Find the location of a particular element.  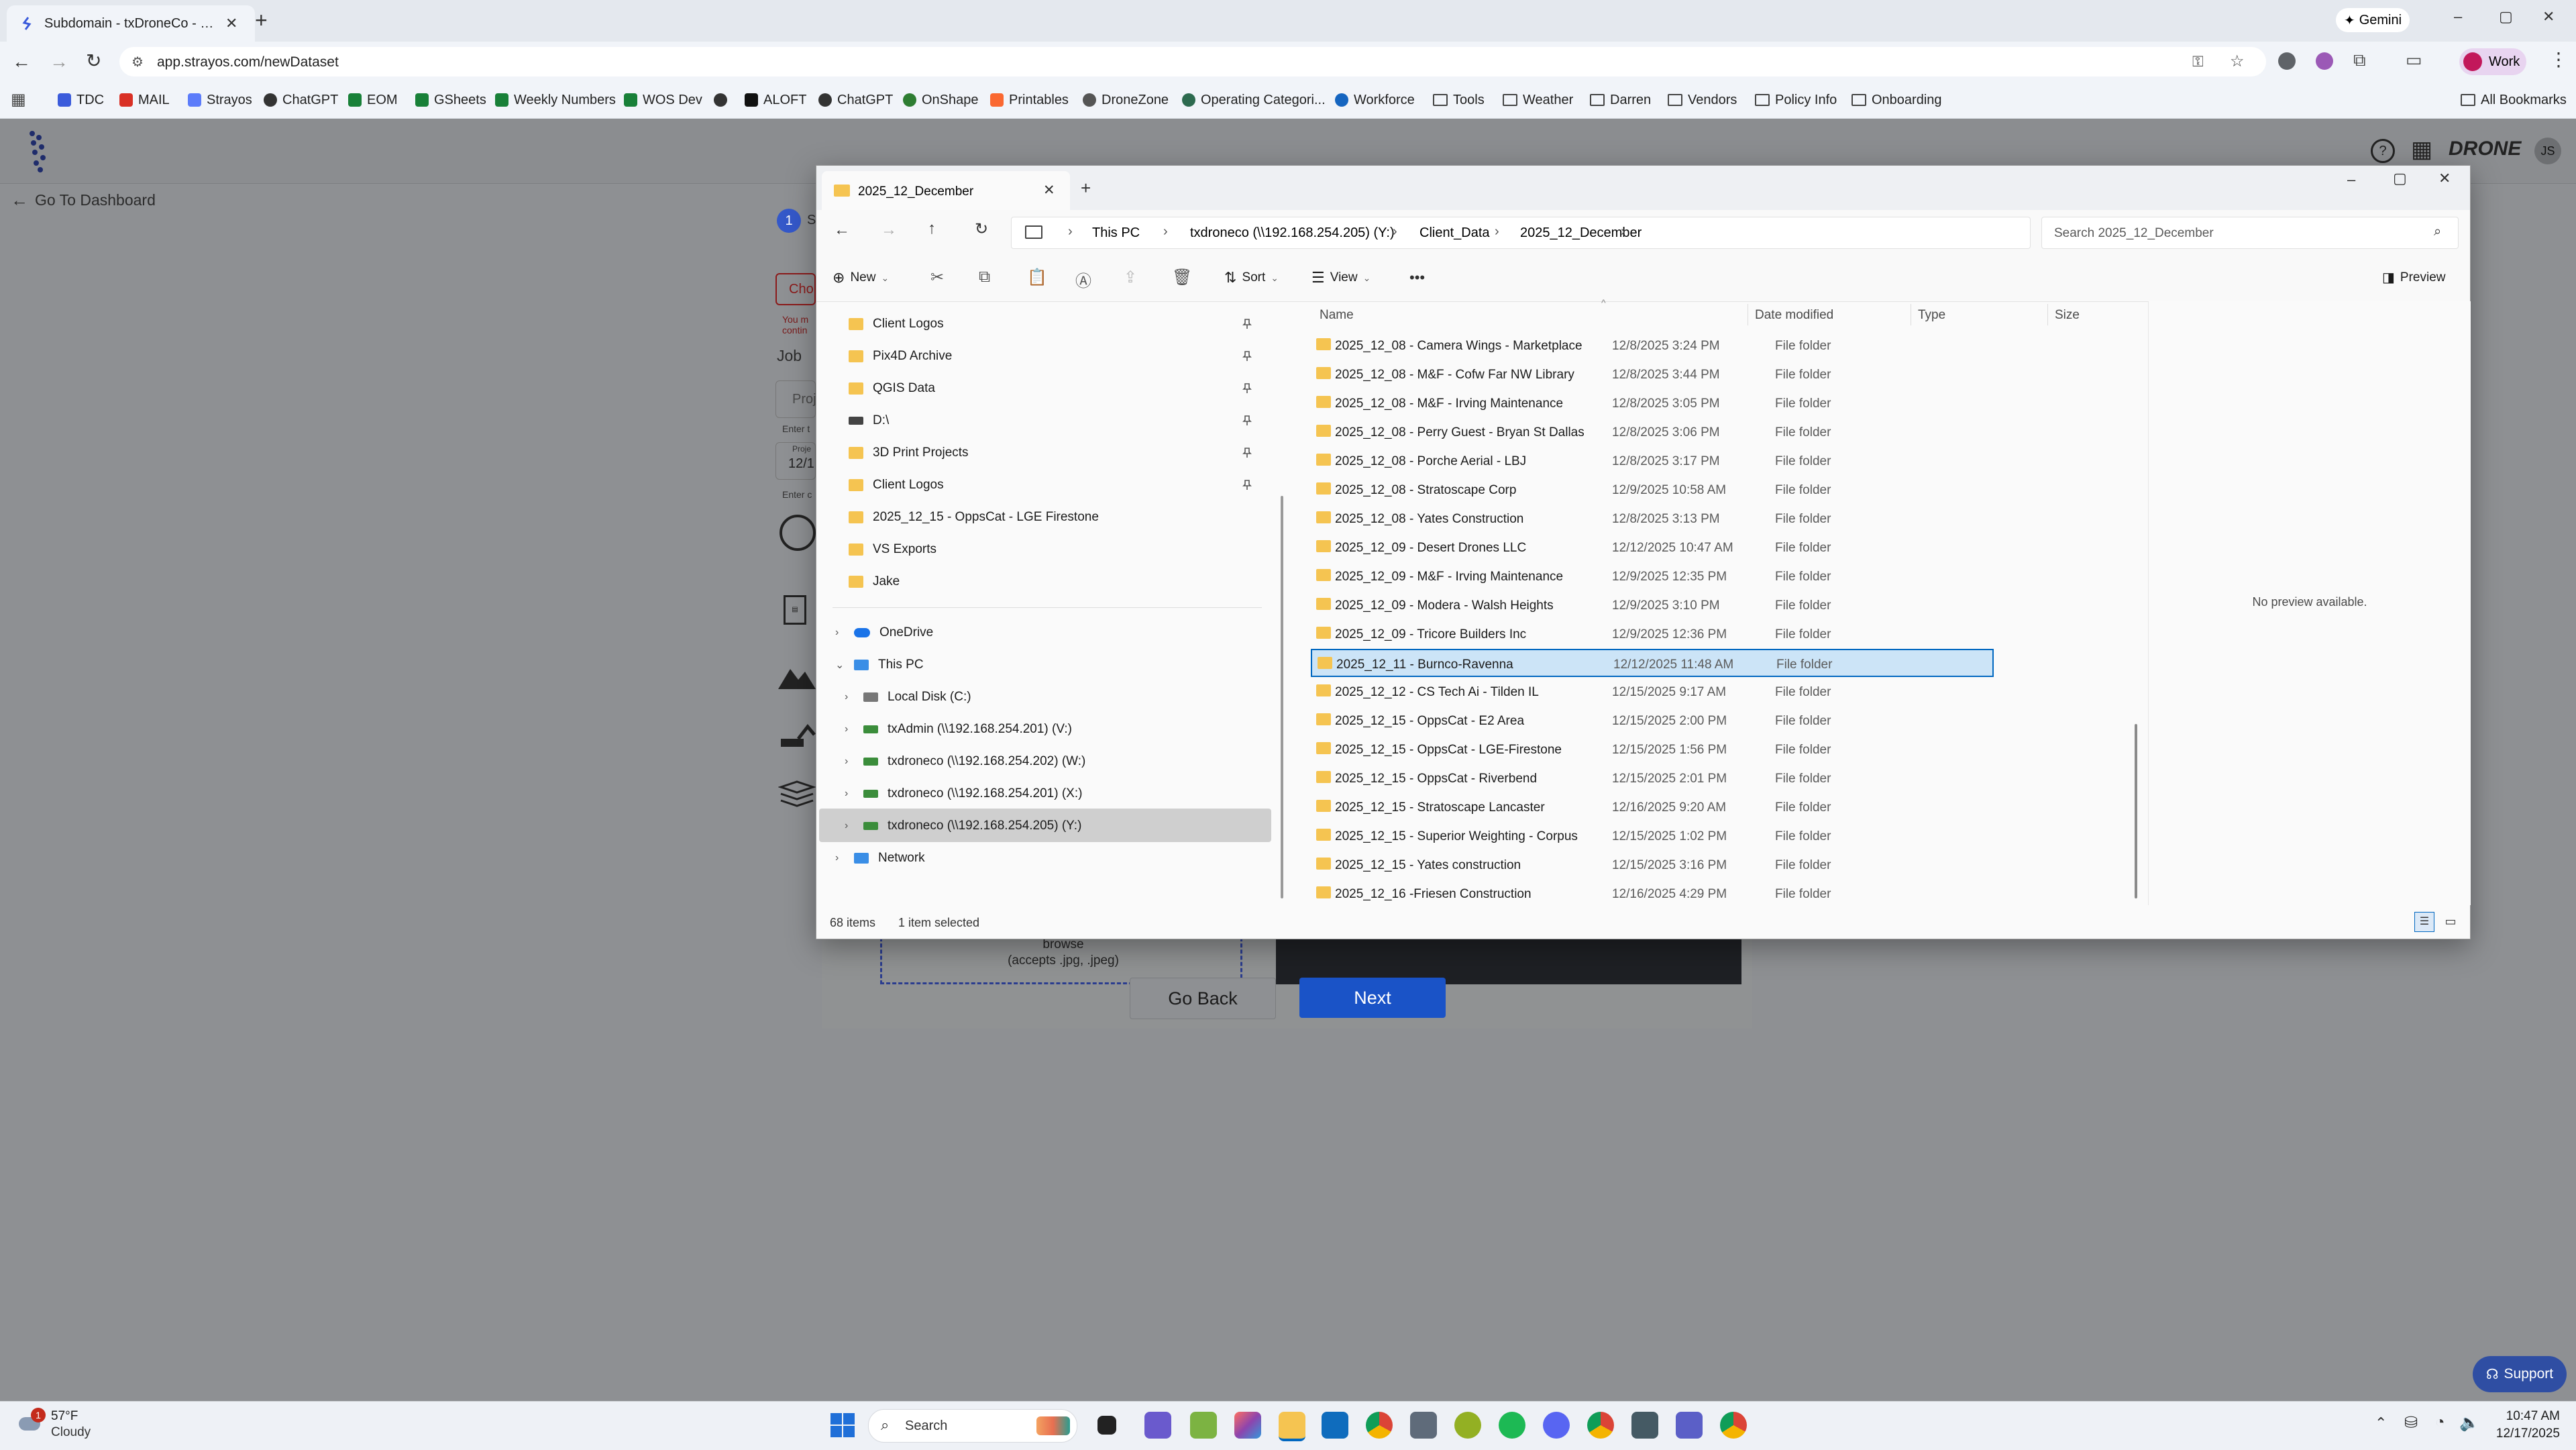

url-text: app.strayos.com/newDataset is located at coordinates (559, 62).